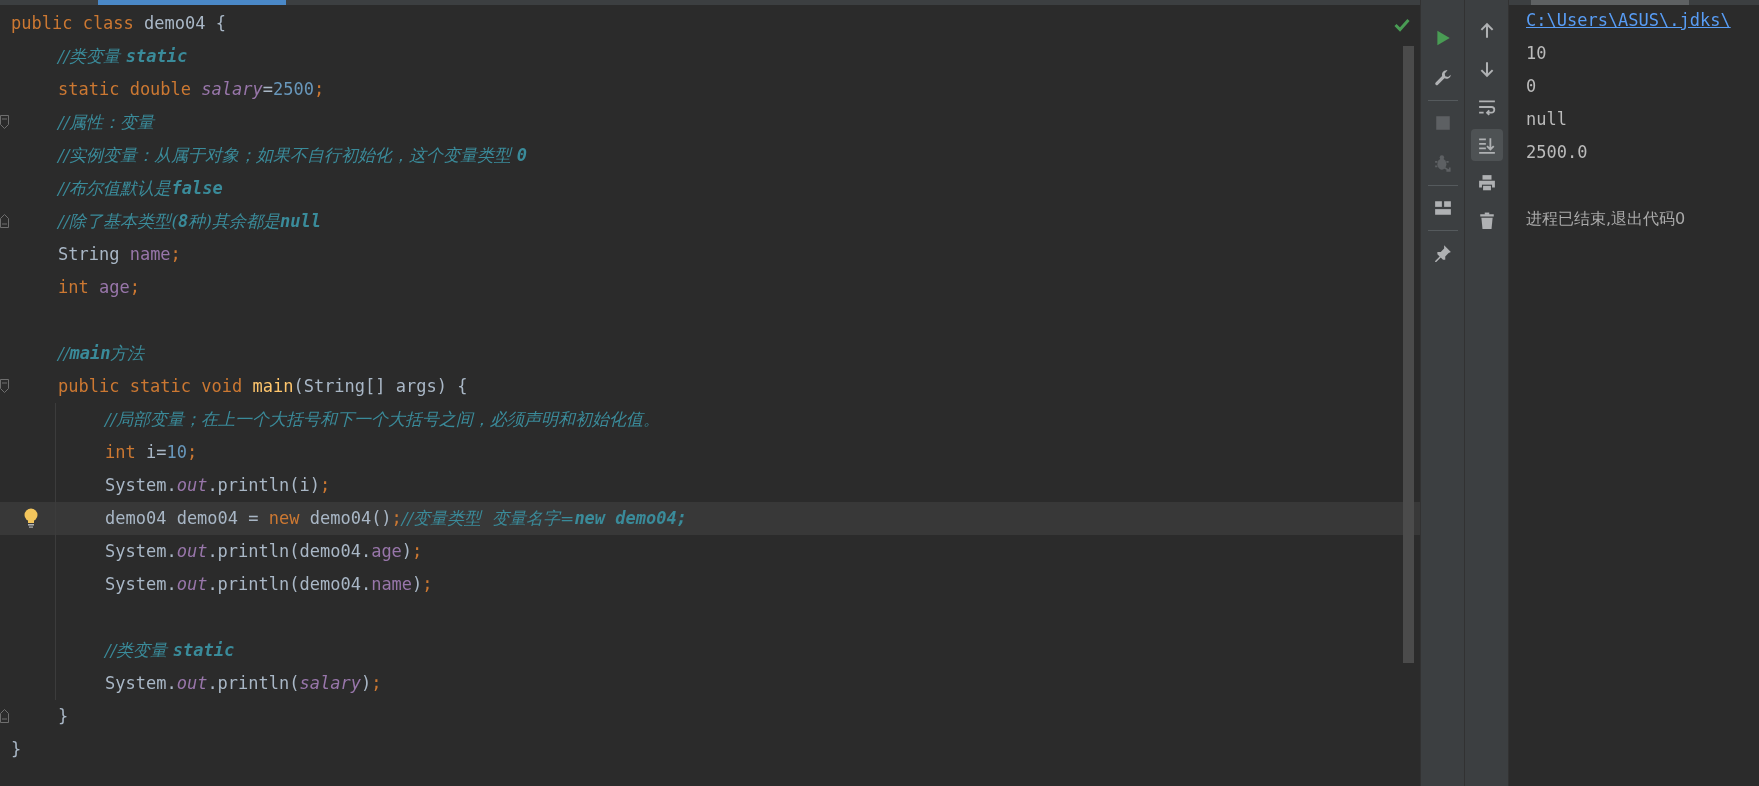 The width and height of the screenshot is (1759, 786). Describe the element at coordinates (1531, 86) in the screenshot. I see `console-output: 0` at that location.